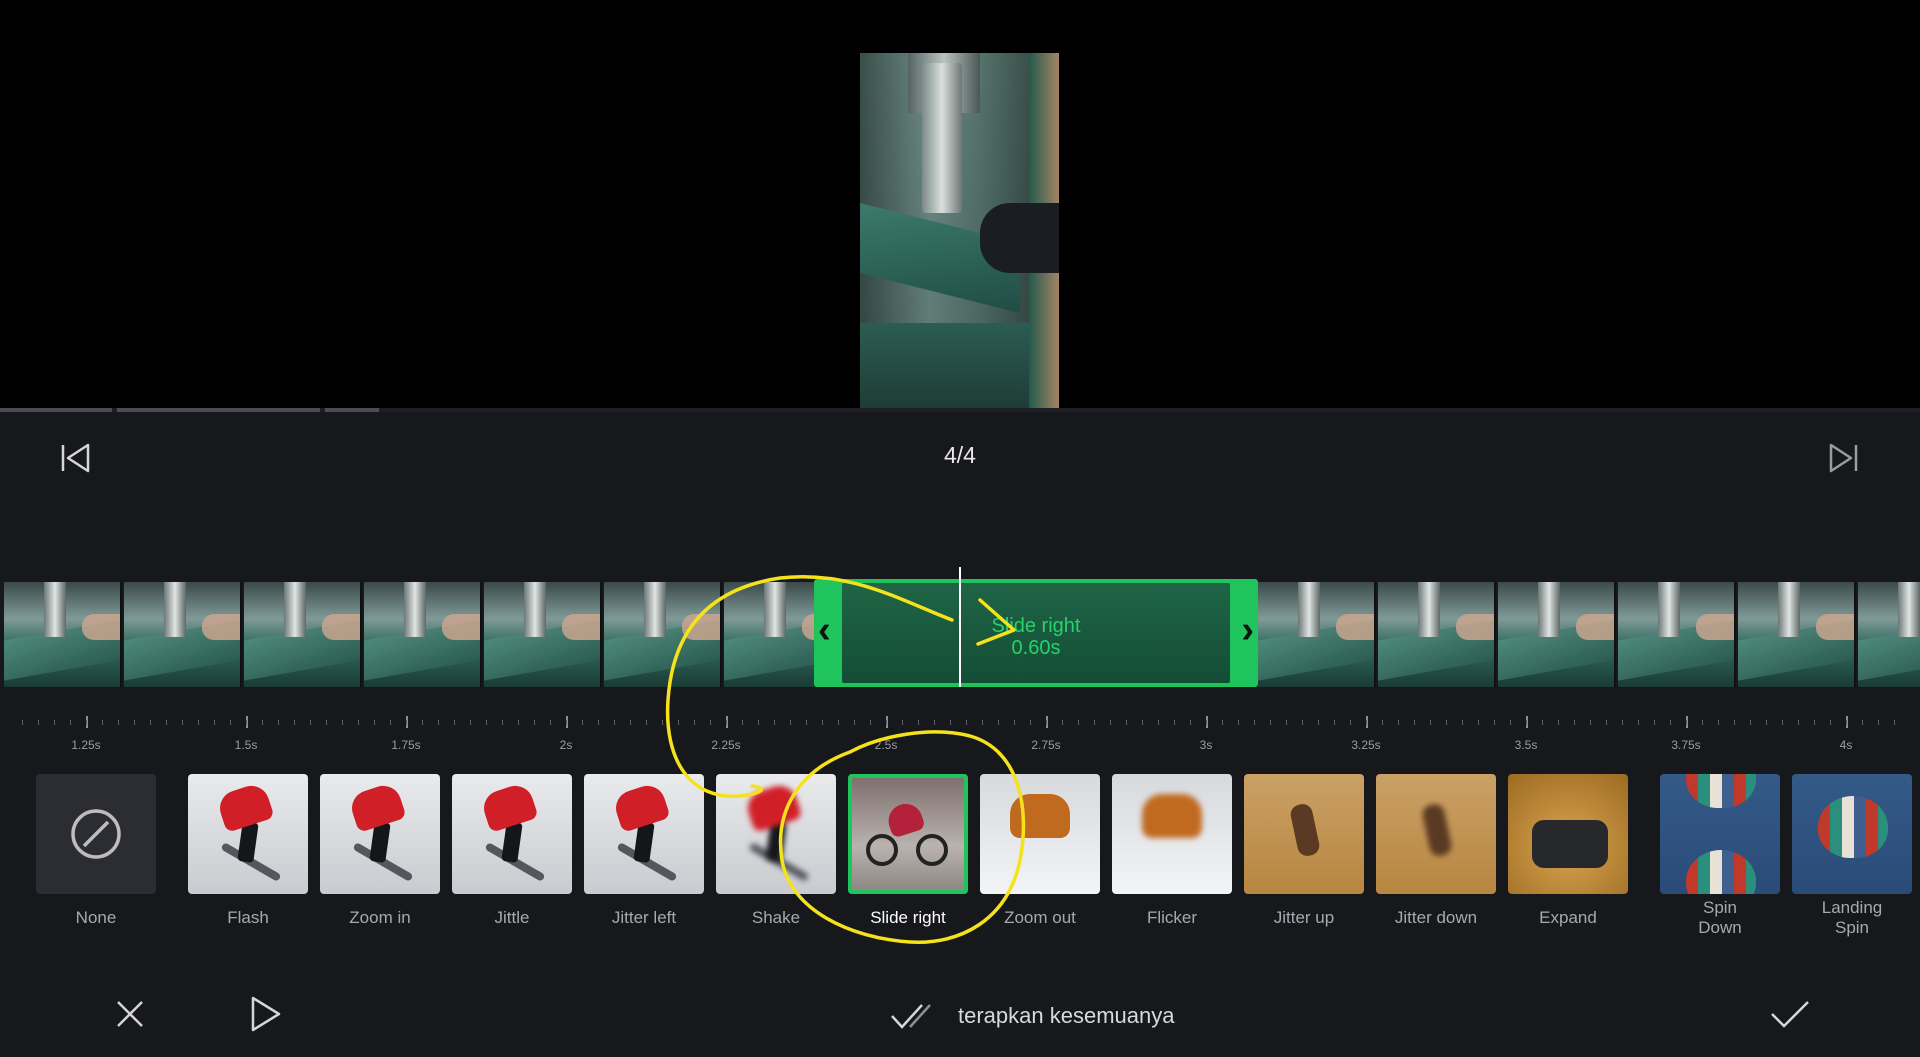 This screenshot has width=1920, height=1057. I want to click on video-frame, so click(959, 230).